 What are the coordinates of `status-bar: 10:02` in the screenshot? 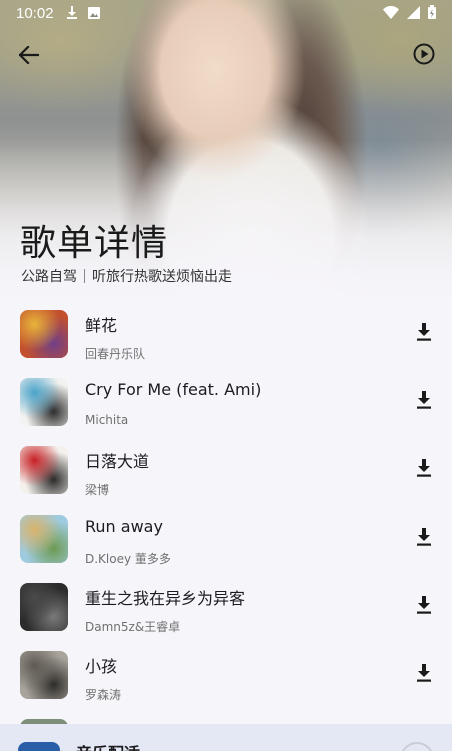 It's located at (226, 13).